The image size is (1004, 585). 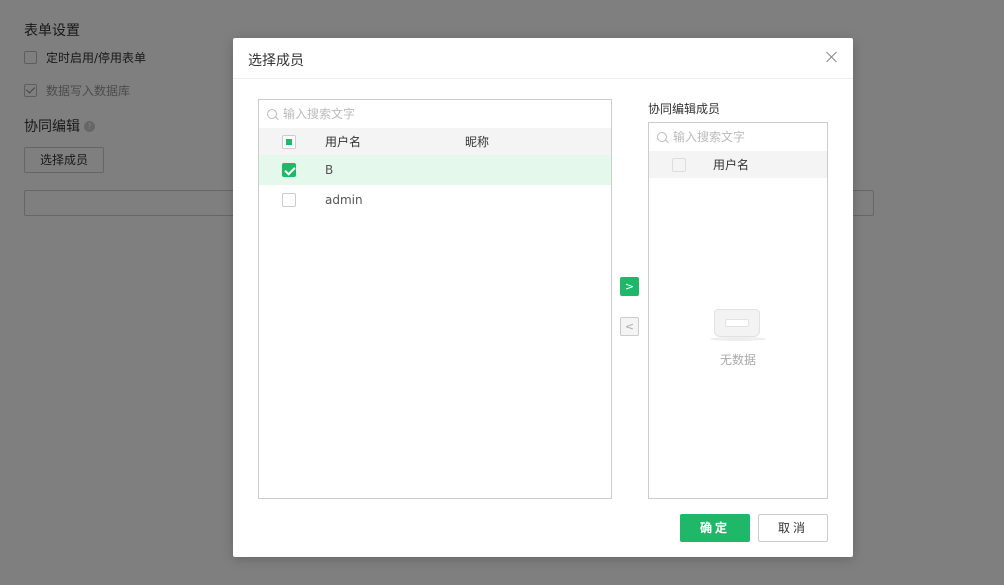 I want to click on empty-state: 无数据, so click(x=738, y=335).